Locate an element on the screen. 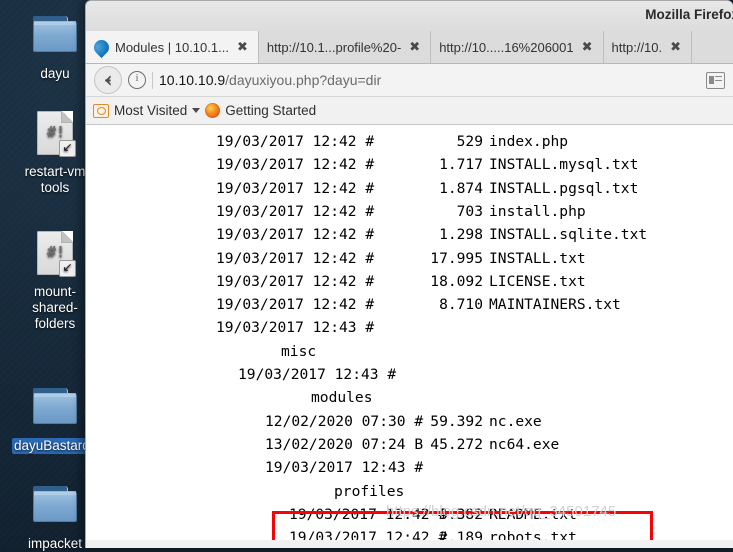 The width and height of the screenshot is (733, 552). chevron-down-icon is located at coordinates (196, 110).